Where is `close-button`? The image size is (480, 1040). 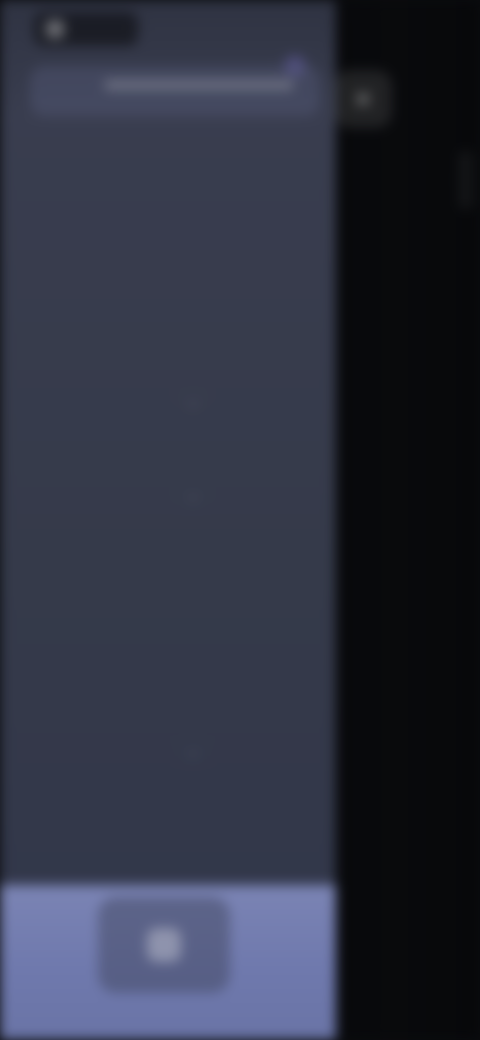 close-button is located at coordinates (363, 99).